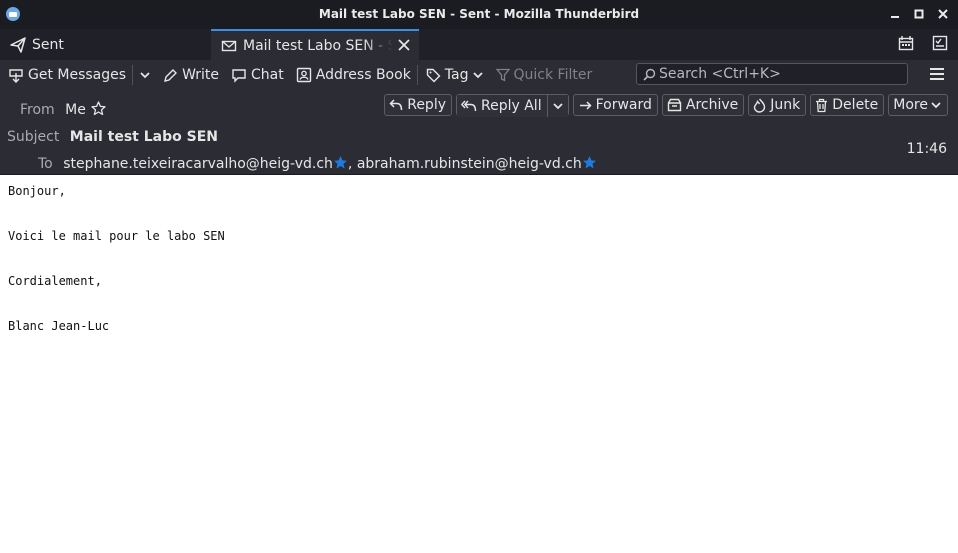  Describe the element at coordinates (469, 164) in the screenshot. I see `recipient-2: abraham.rubinstein@heig-vd.ch` at that location.